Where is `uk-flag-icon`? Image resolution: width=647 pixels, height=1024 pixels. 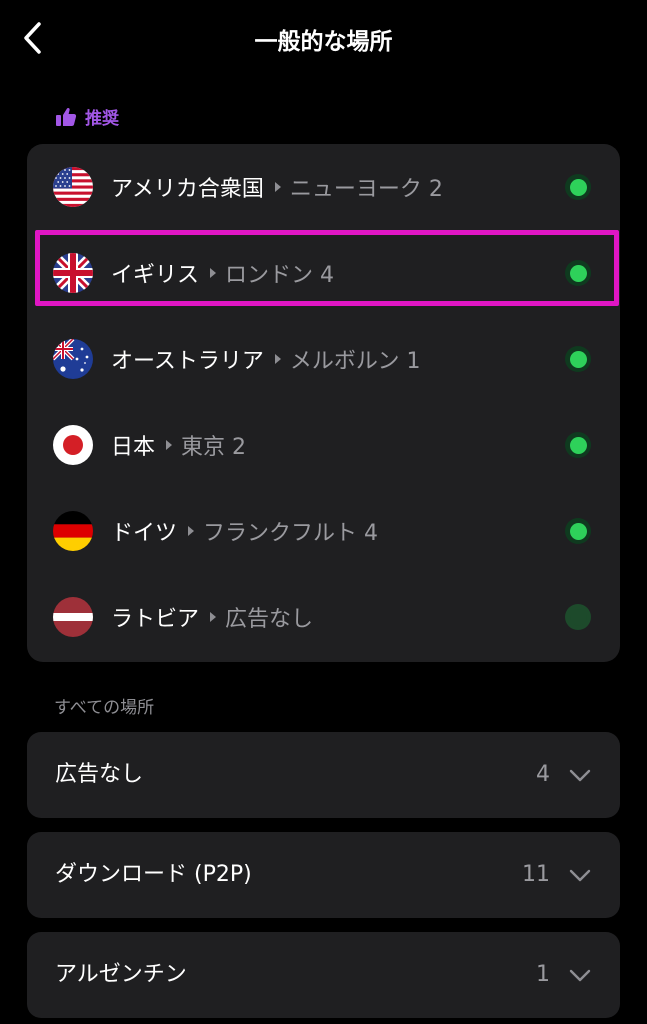
uk-flag-icon is located at coordinates (73, 273).